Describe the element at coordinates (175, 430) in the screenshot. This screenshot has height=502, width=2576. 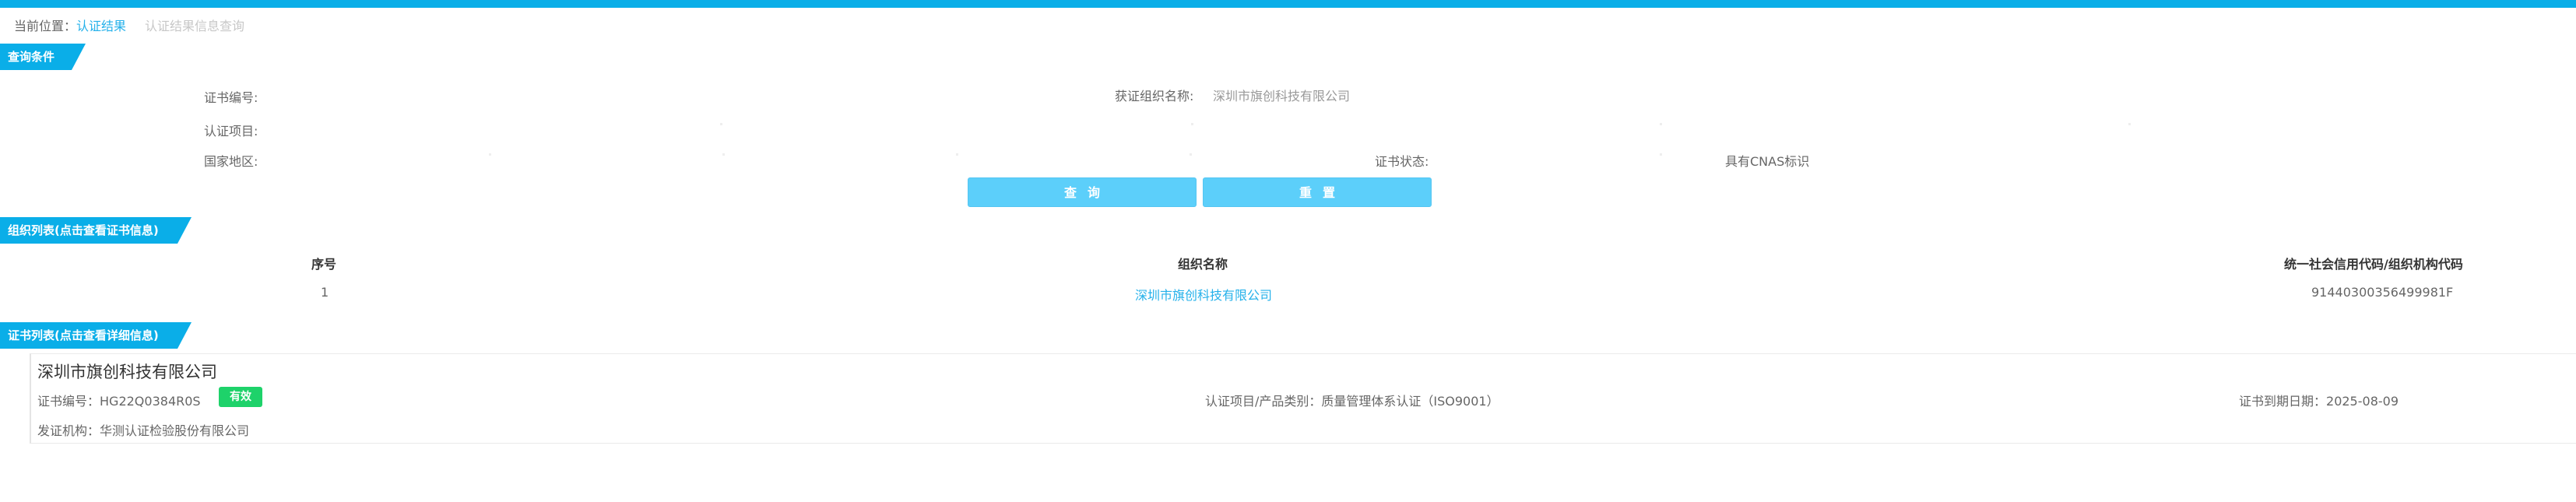
I see `issuer-value: 华测认证检验股份有限公司` at that location.